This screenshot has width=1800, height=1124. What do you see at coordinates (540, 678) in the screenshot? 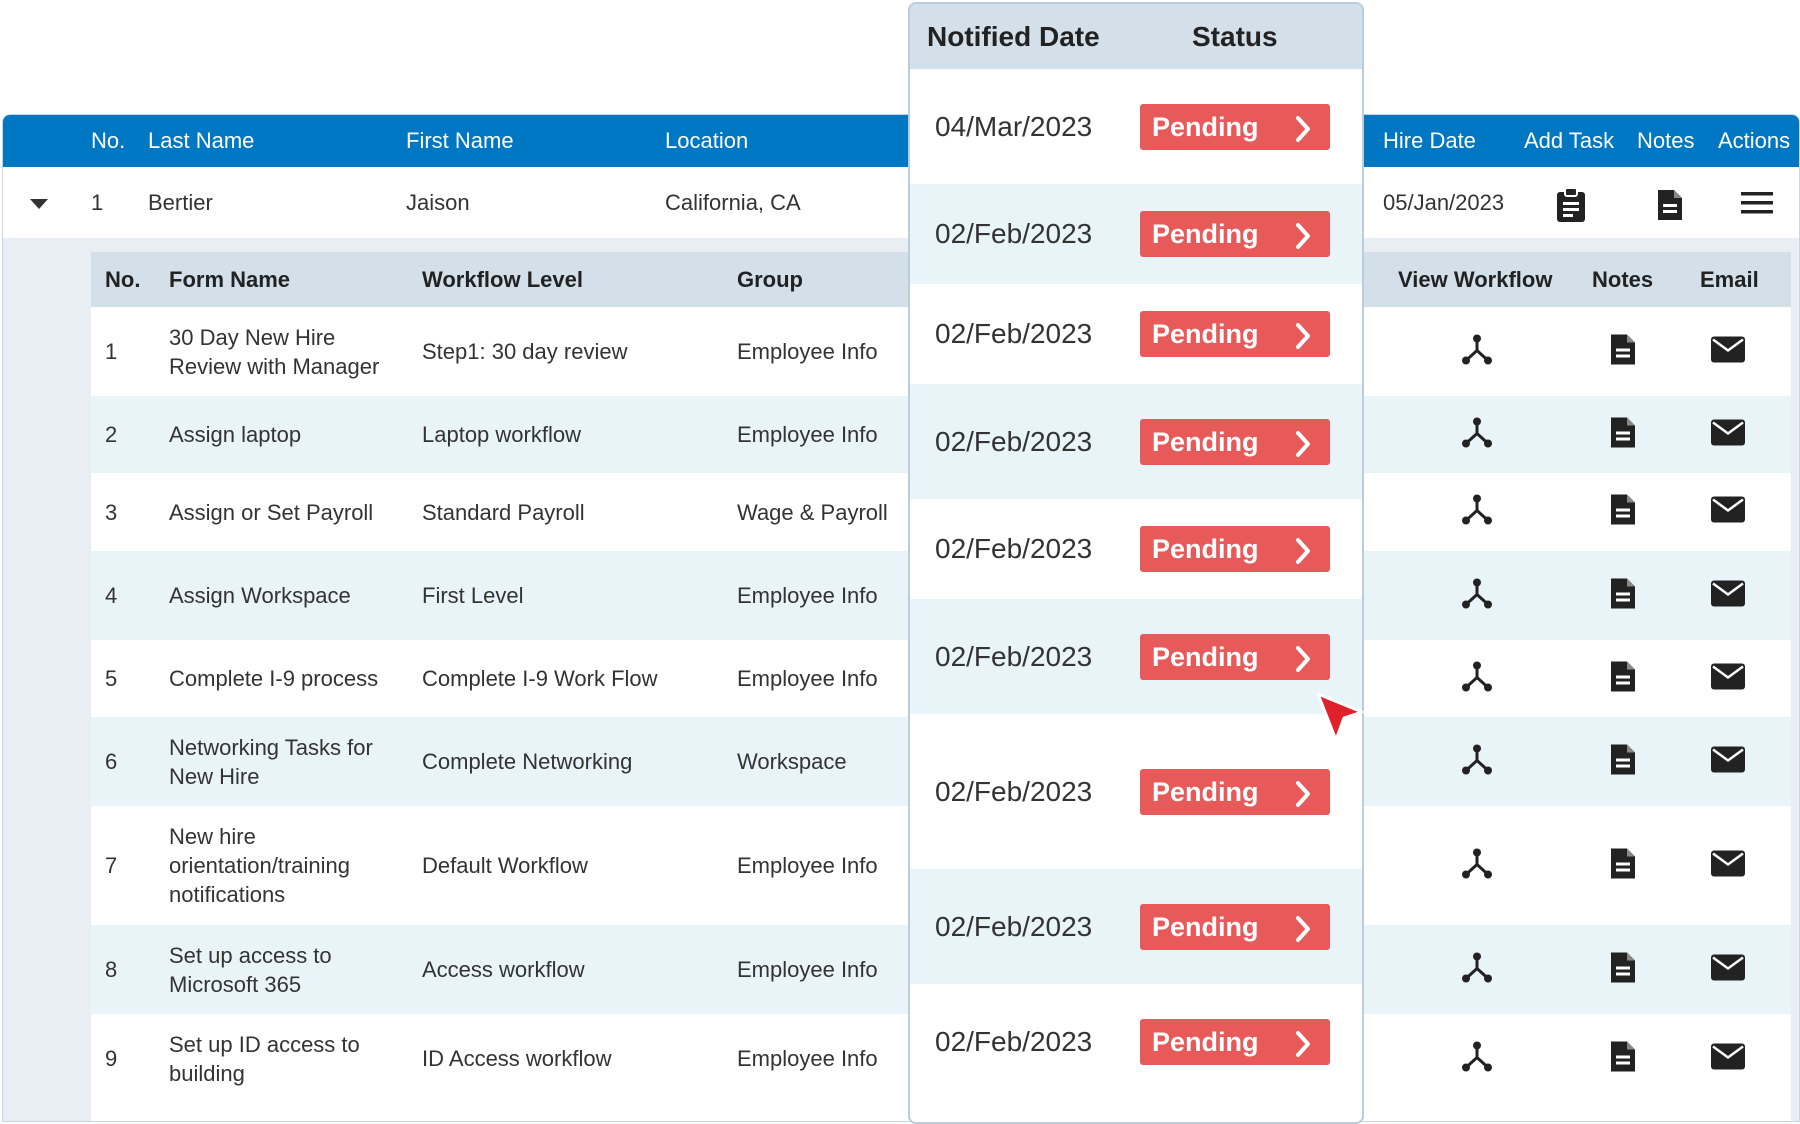
I see `task-workflow-level: Complete I-9 Work Flow` at bounding box center [540, 678].